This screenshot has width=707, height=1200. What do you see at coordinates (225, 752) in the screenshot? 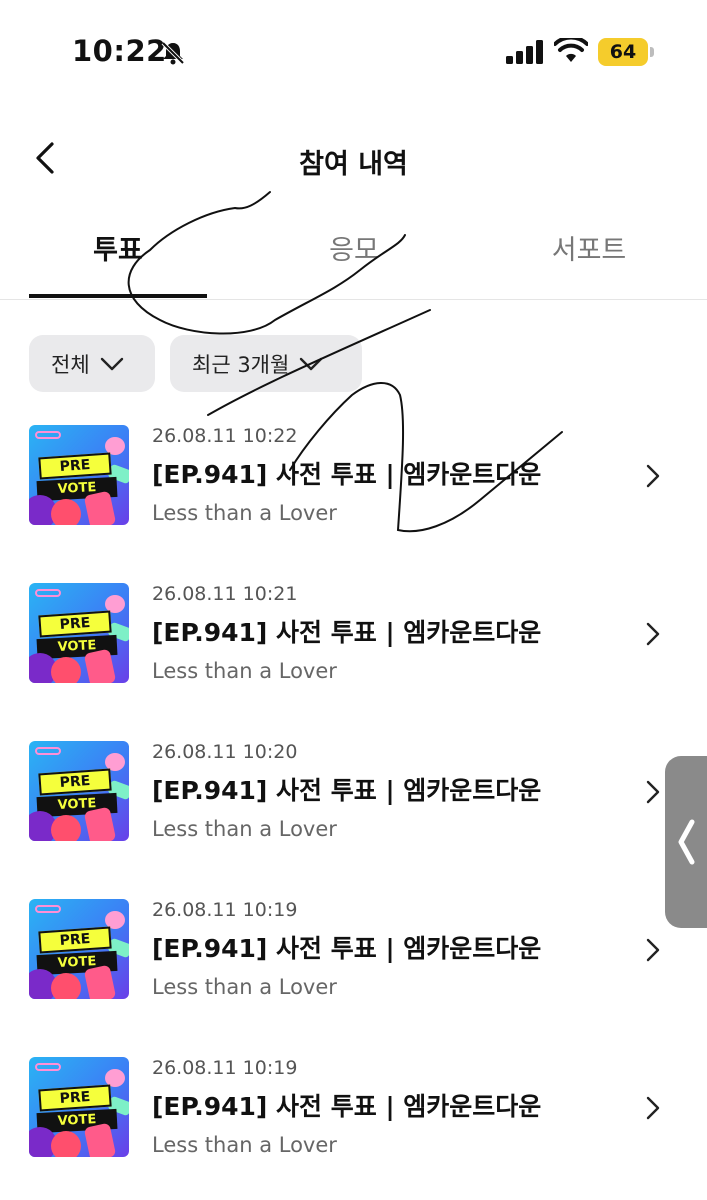
I see `item-date: 26.08.11 10:20` at bounding box center [225, 752].